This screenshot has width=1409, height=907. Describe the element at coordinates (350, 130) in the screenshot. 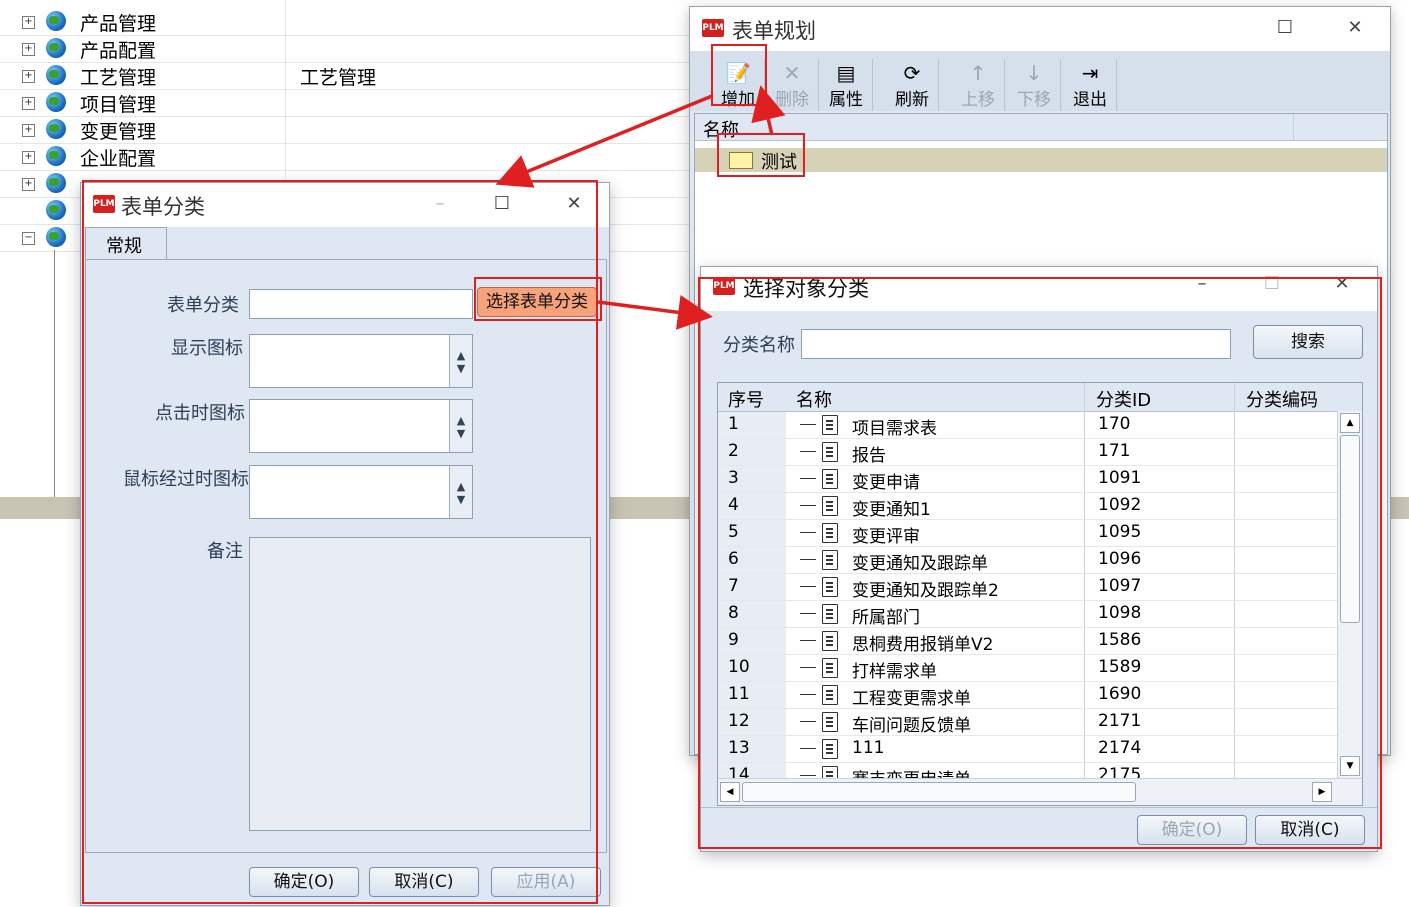

I see `tree-row: + 变更管理` at that location.